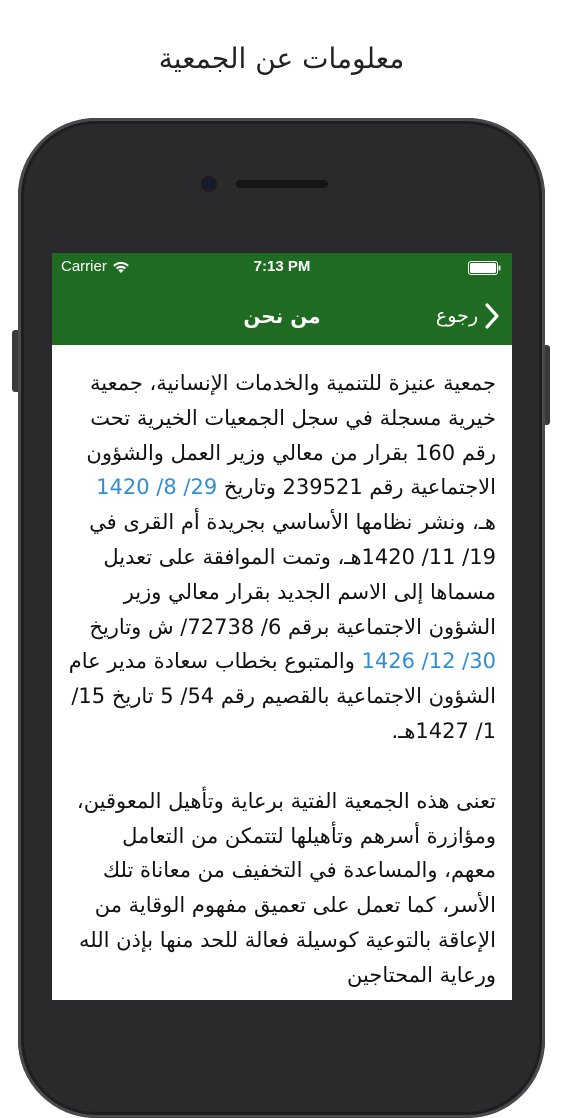  Describe the element at coordinates (492, 316) in the screenshot. I see `chevron-right-icon` at that location.